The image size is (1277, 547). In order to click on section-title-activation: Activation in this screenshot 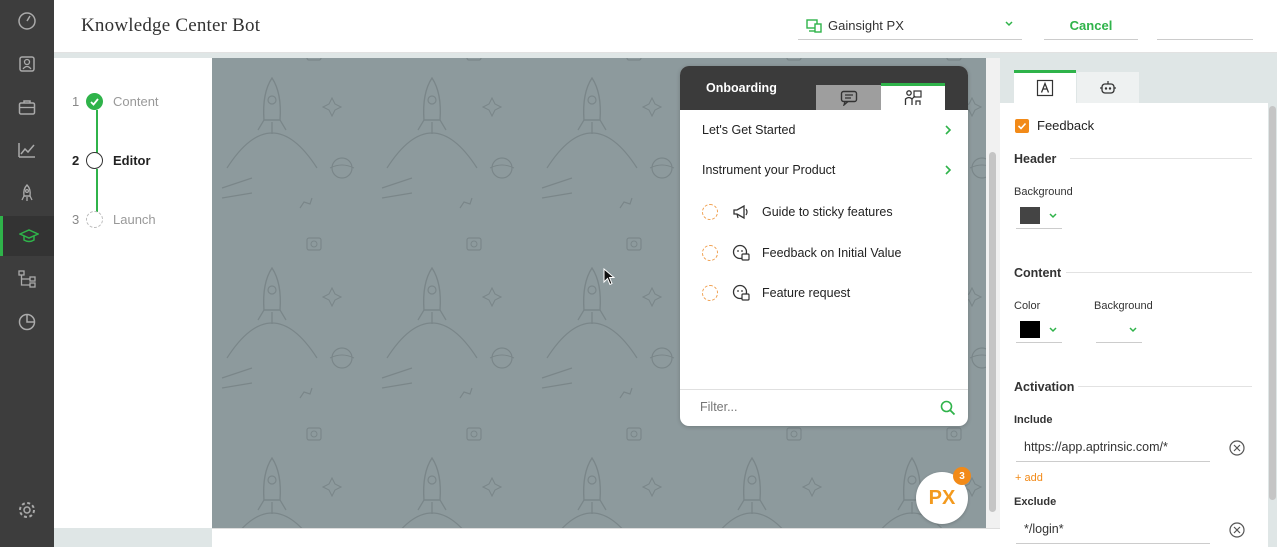, I will do `click(1044, 387)`.